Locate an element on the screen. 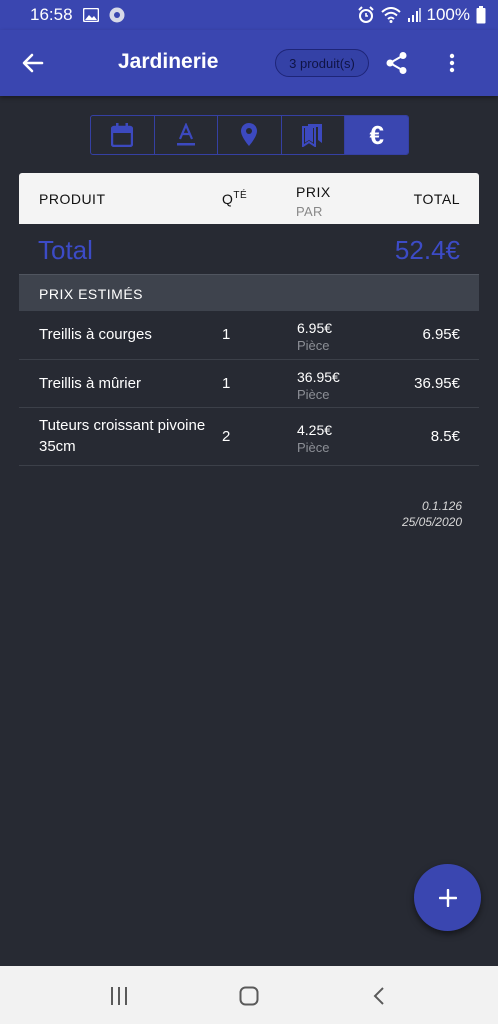 This screenshot has width=498, height=1024. row-product-name: Treillis à courges is located at coordinates (95, 334).